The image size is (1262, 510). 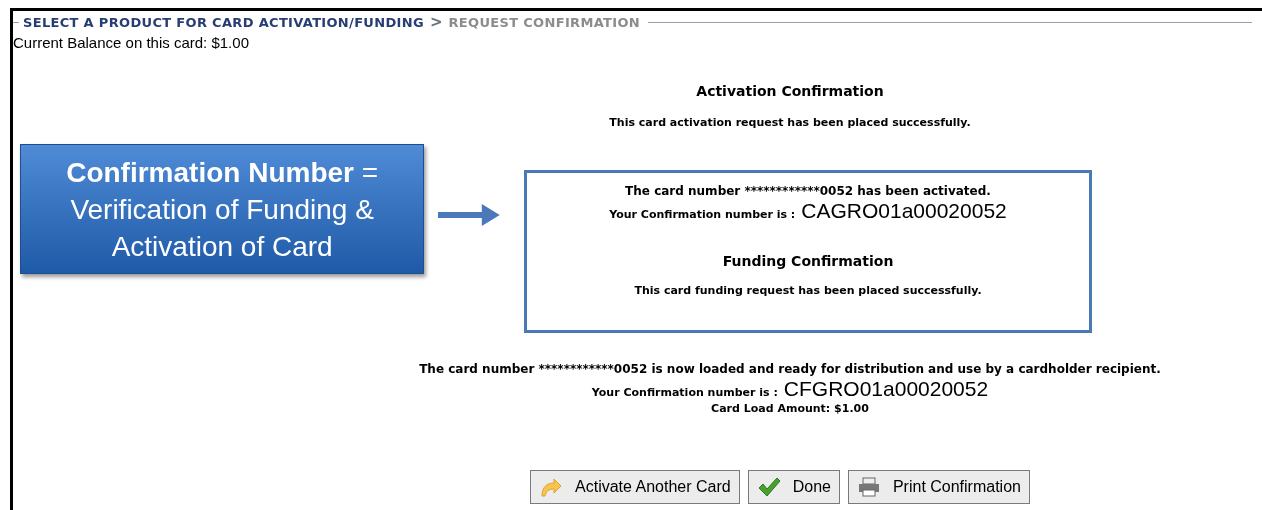 I want to click on breadcrumb-item: REQUEST CONFIRMATION, so click(x=544, y=22).